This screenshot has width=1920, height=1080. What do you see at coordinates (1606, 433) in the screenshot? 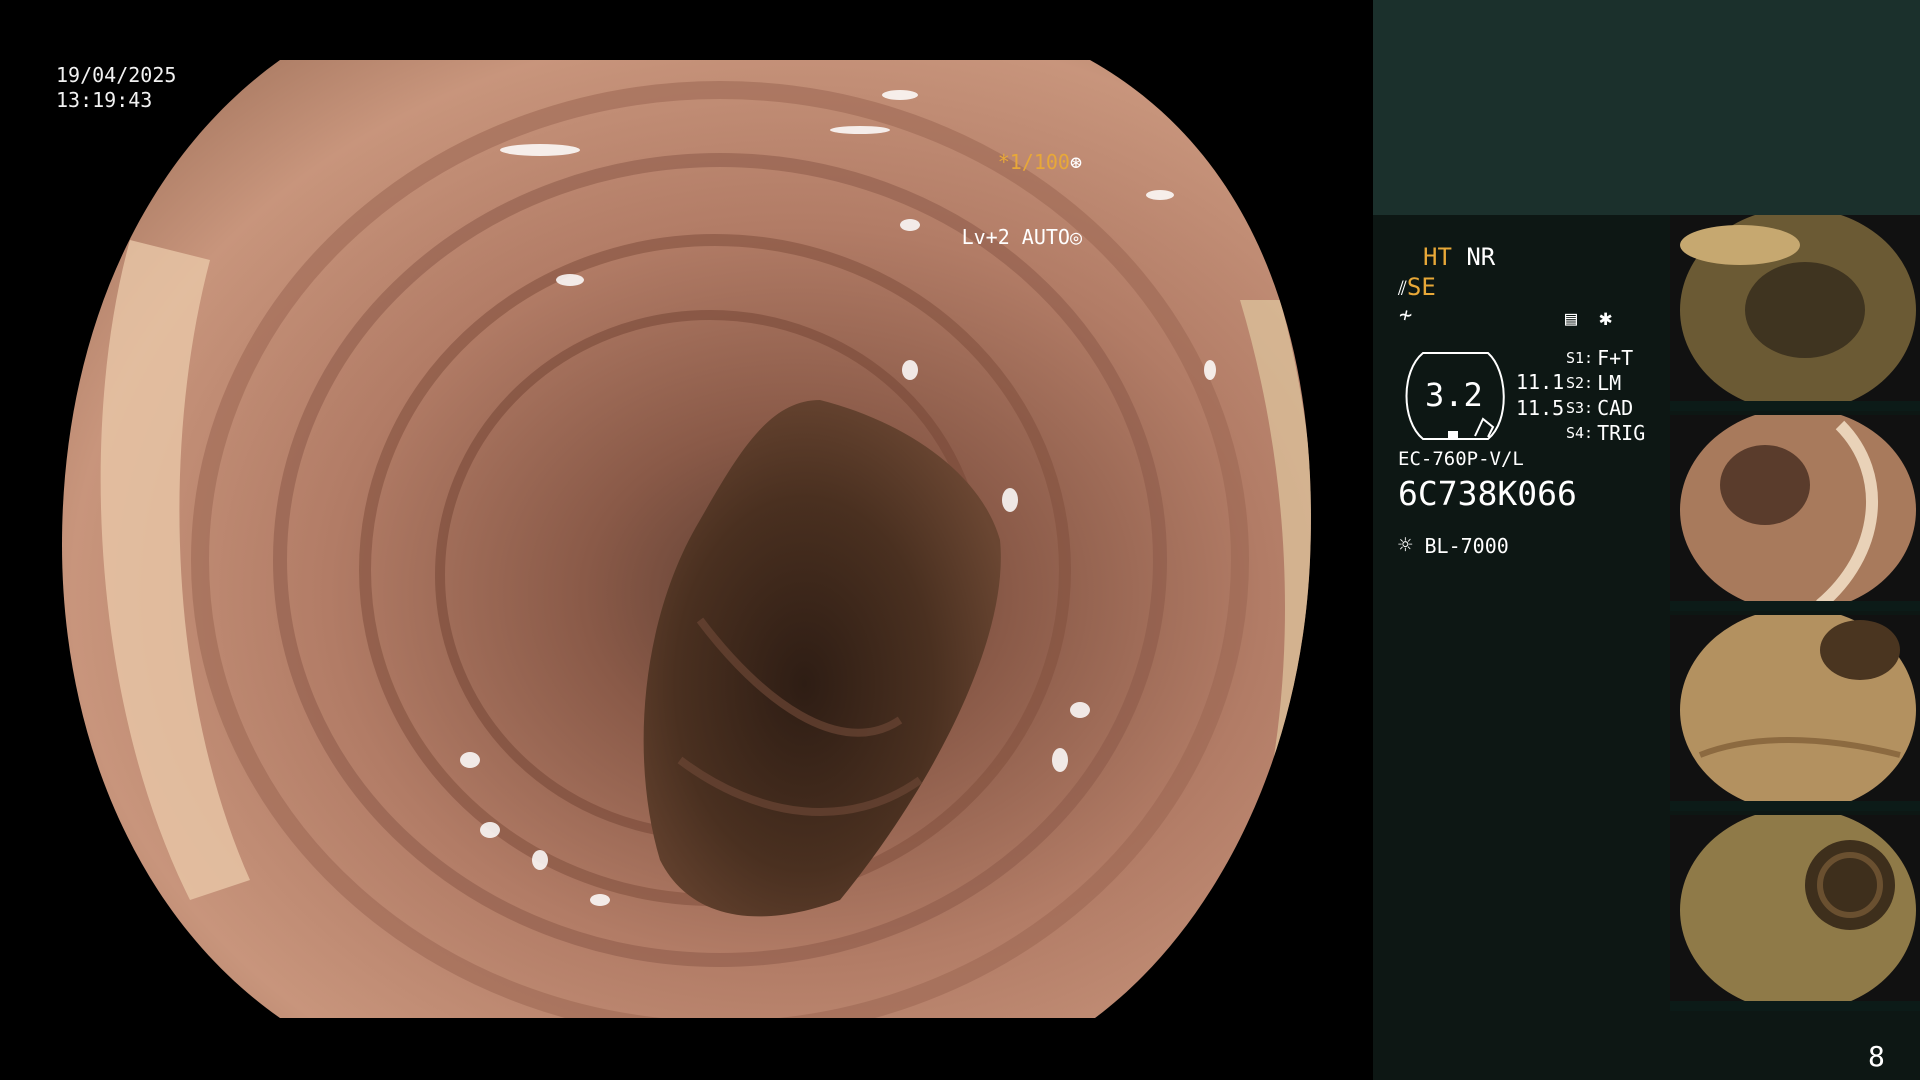
I see `mode-row: S4: TRIG` at bounding box center [1606, 433].